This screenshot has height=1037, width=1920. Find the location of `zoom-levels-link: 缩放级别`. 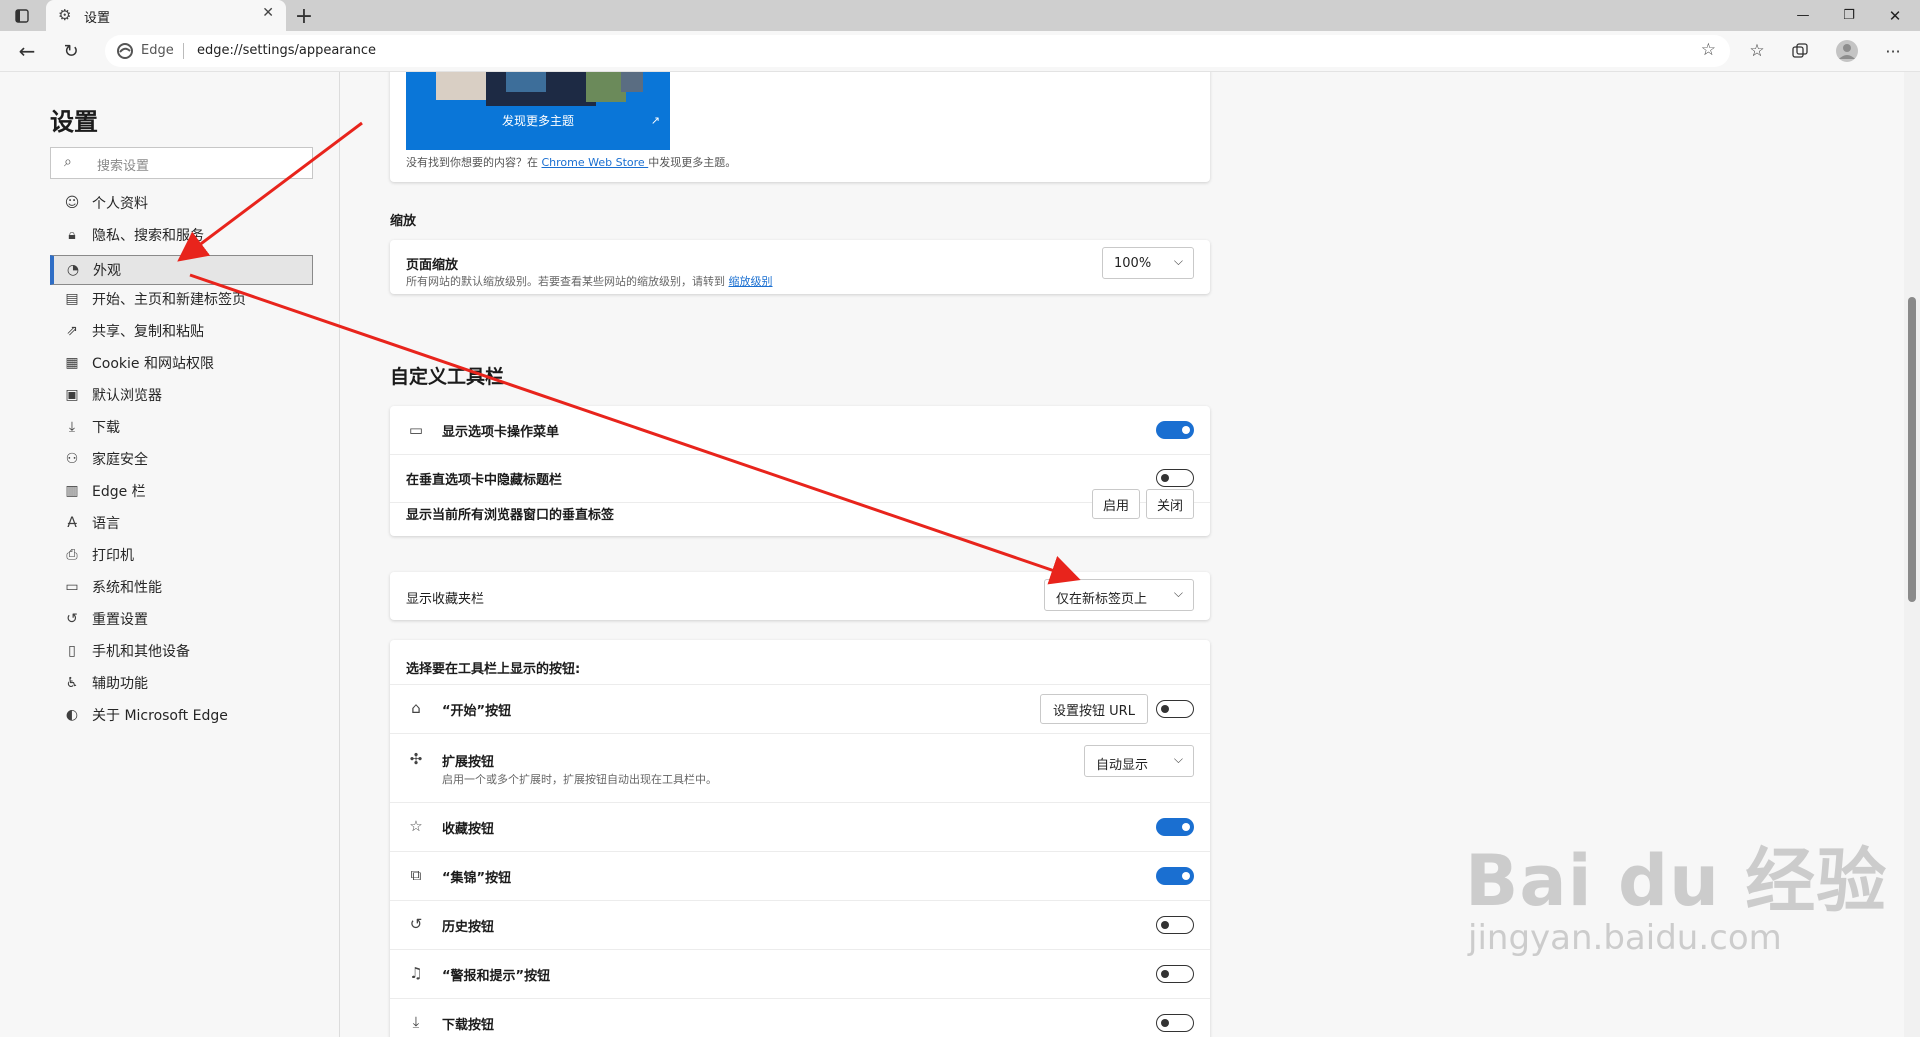

zoom-levels-link: 缩放级别 is located at coordinates (751, 281).